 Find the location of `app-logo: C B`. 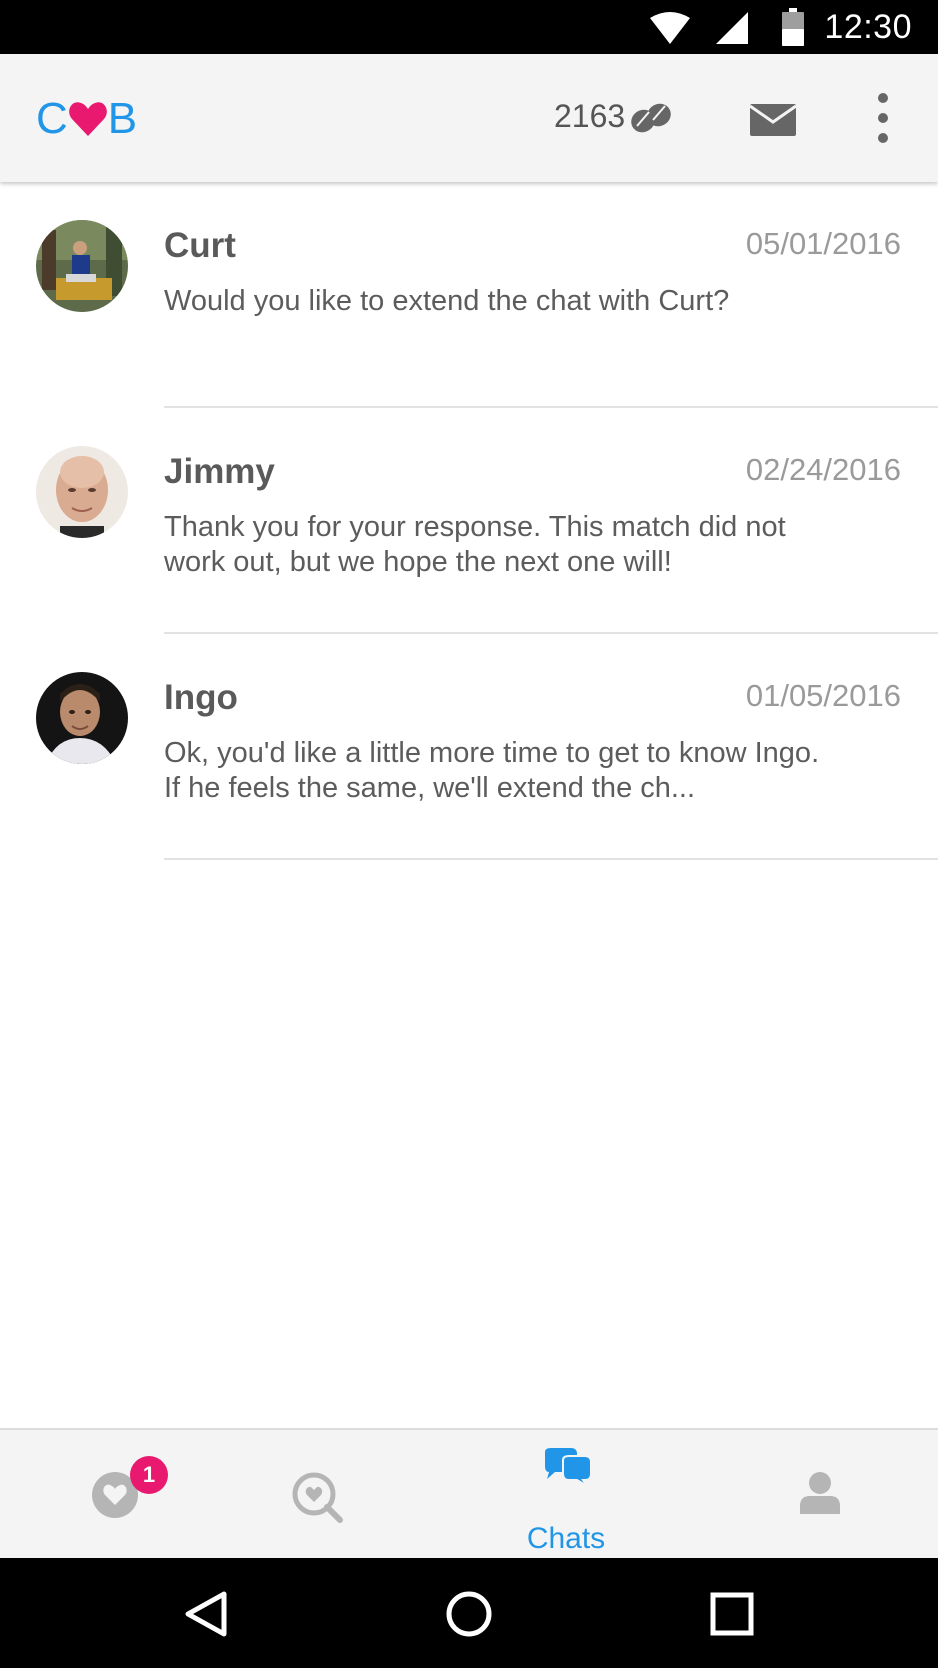

app-logo: C B is located at coordinates (86, 119).